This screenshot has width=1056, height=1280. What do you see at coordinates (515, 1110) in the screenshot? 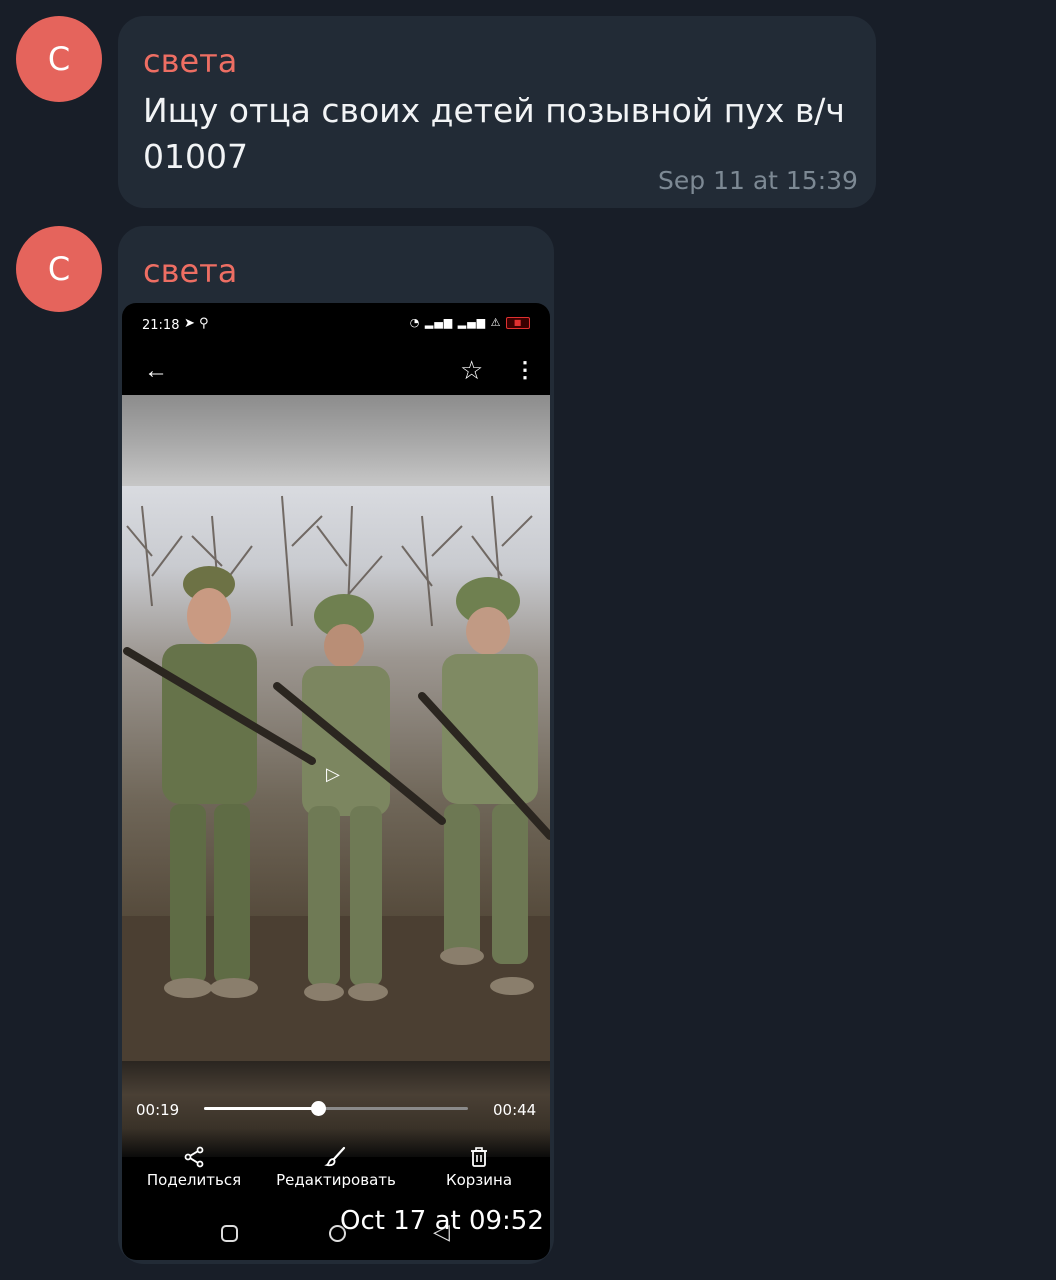
I see `video-total-time: 00:44` at bounding box center [515, 1110].